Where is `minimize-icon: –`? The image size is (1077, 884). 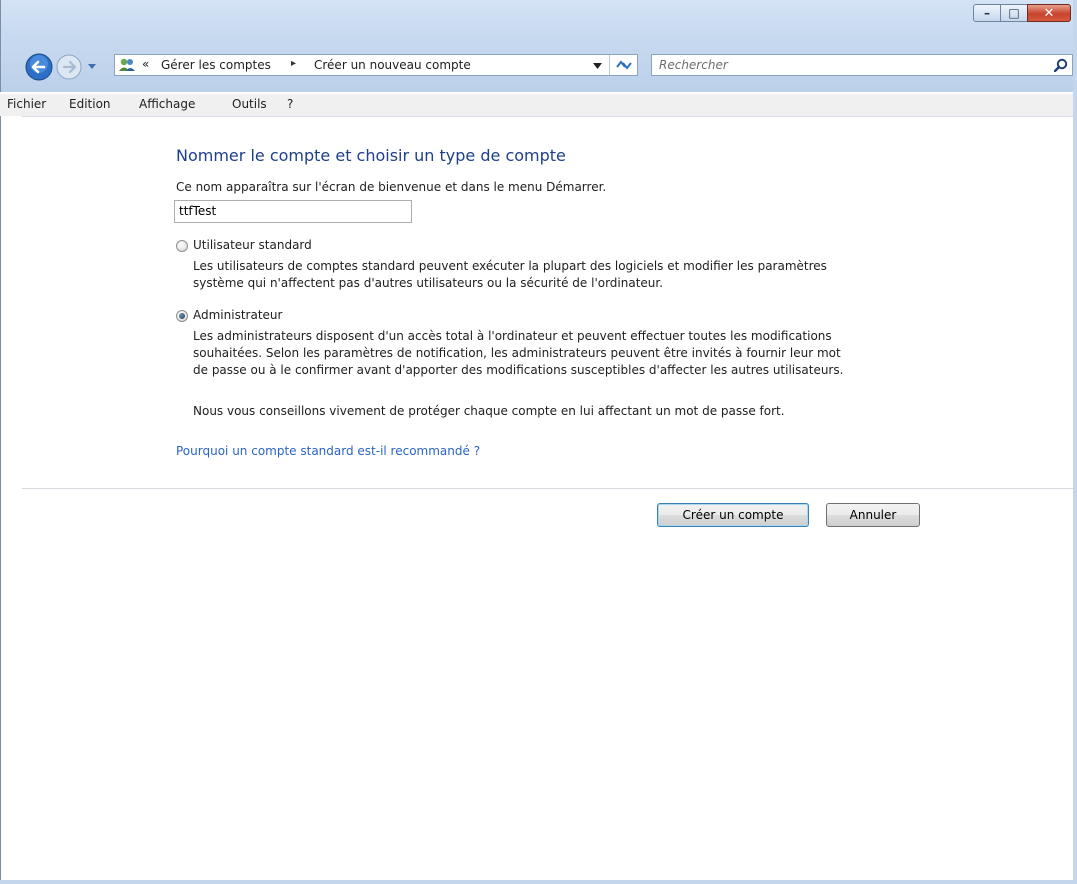
minimize-icon: – is located at coordinates (987, 13).